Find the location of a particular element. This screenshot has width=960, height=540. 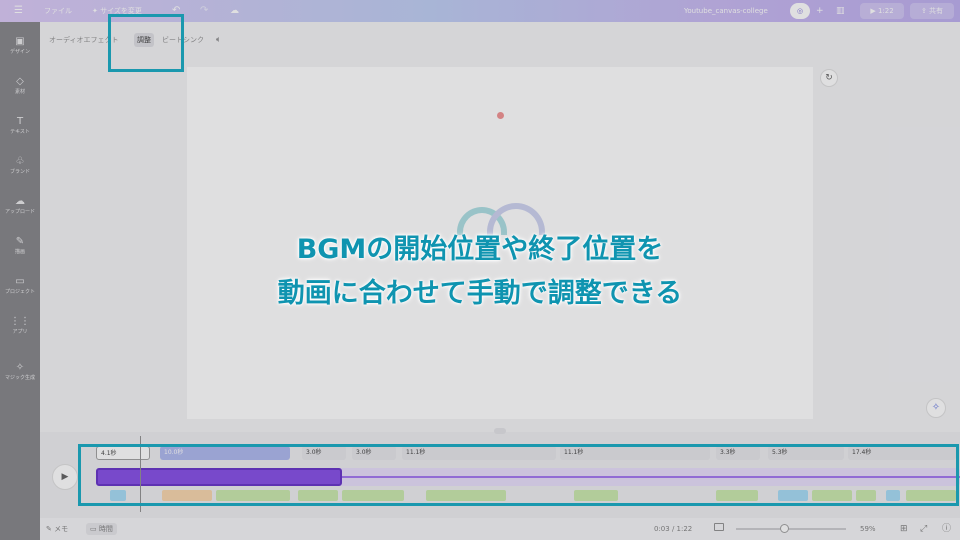

elements-icon: ◇ is located at coordinates (20, 81).